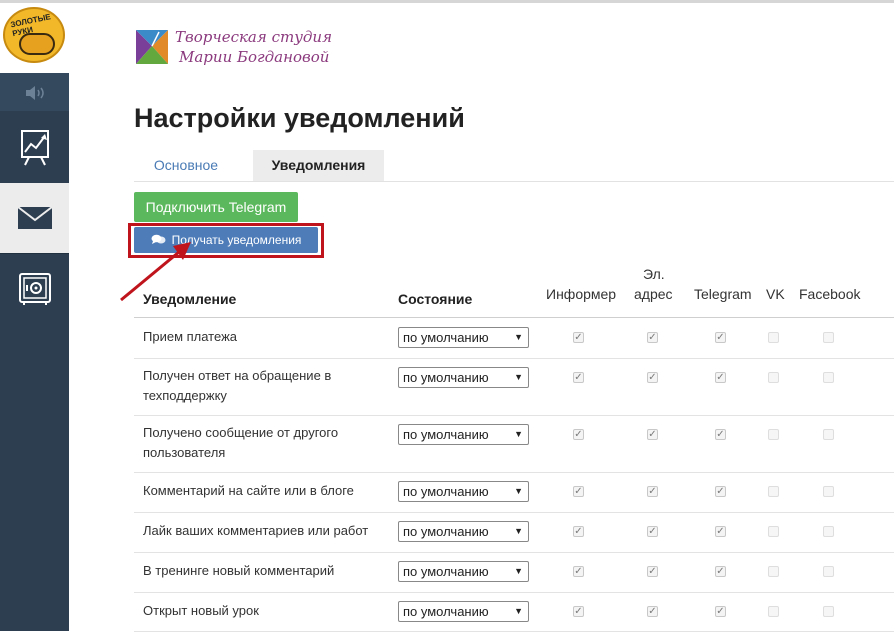  I want to click on sidebar: ЗОЛОТЫЕ РУКИ, so click(34, 317).